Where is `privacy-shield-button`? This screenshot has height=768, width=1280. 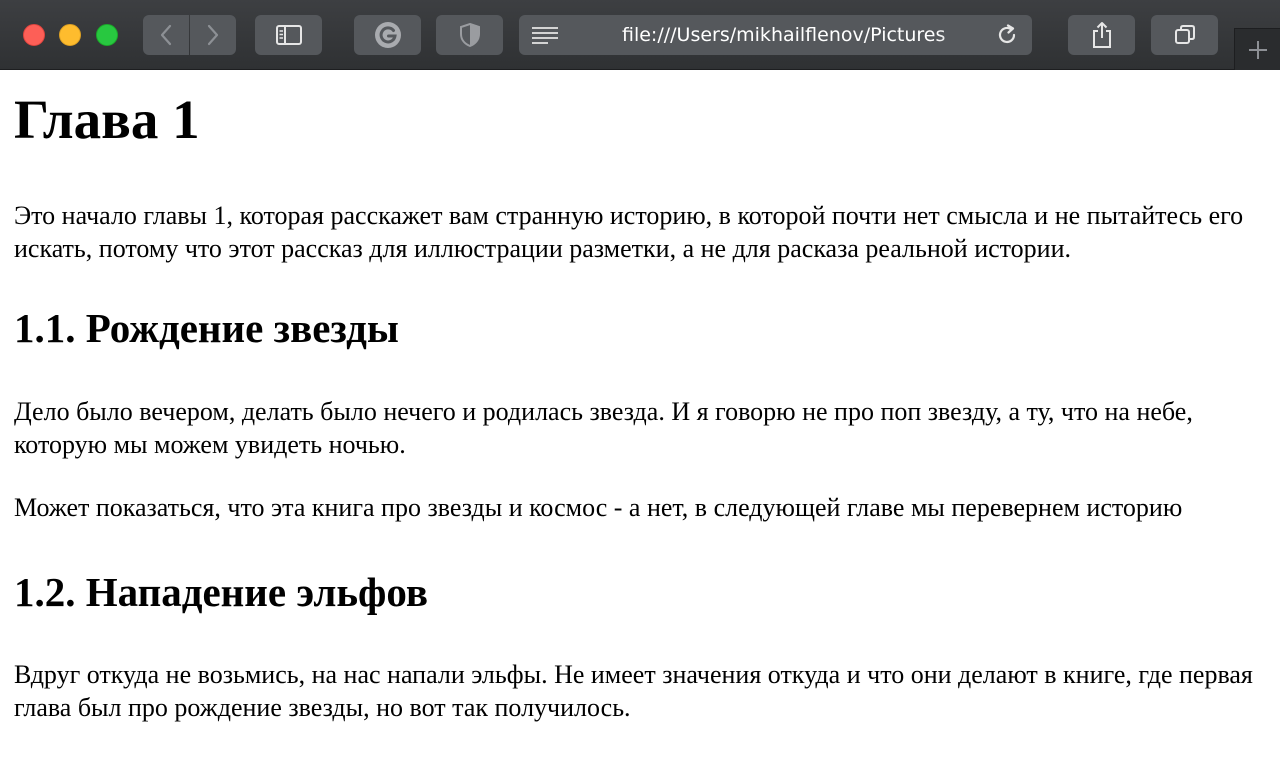 privacy-shield-button is located at coordinates (469, 35).